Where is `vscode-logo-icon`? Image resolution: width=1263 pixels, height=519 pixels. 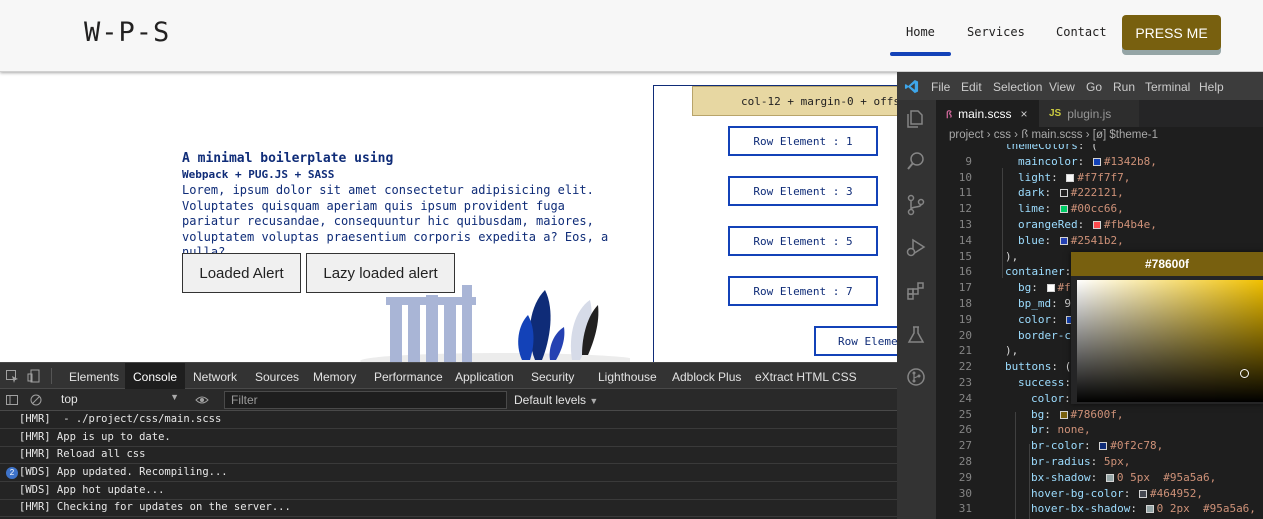
vscode-logo-icon is located at coordinates (911, 86).